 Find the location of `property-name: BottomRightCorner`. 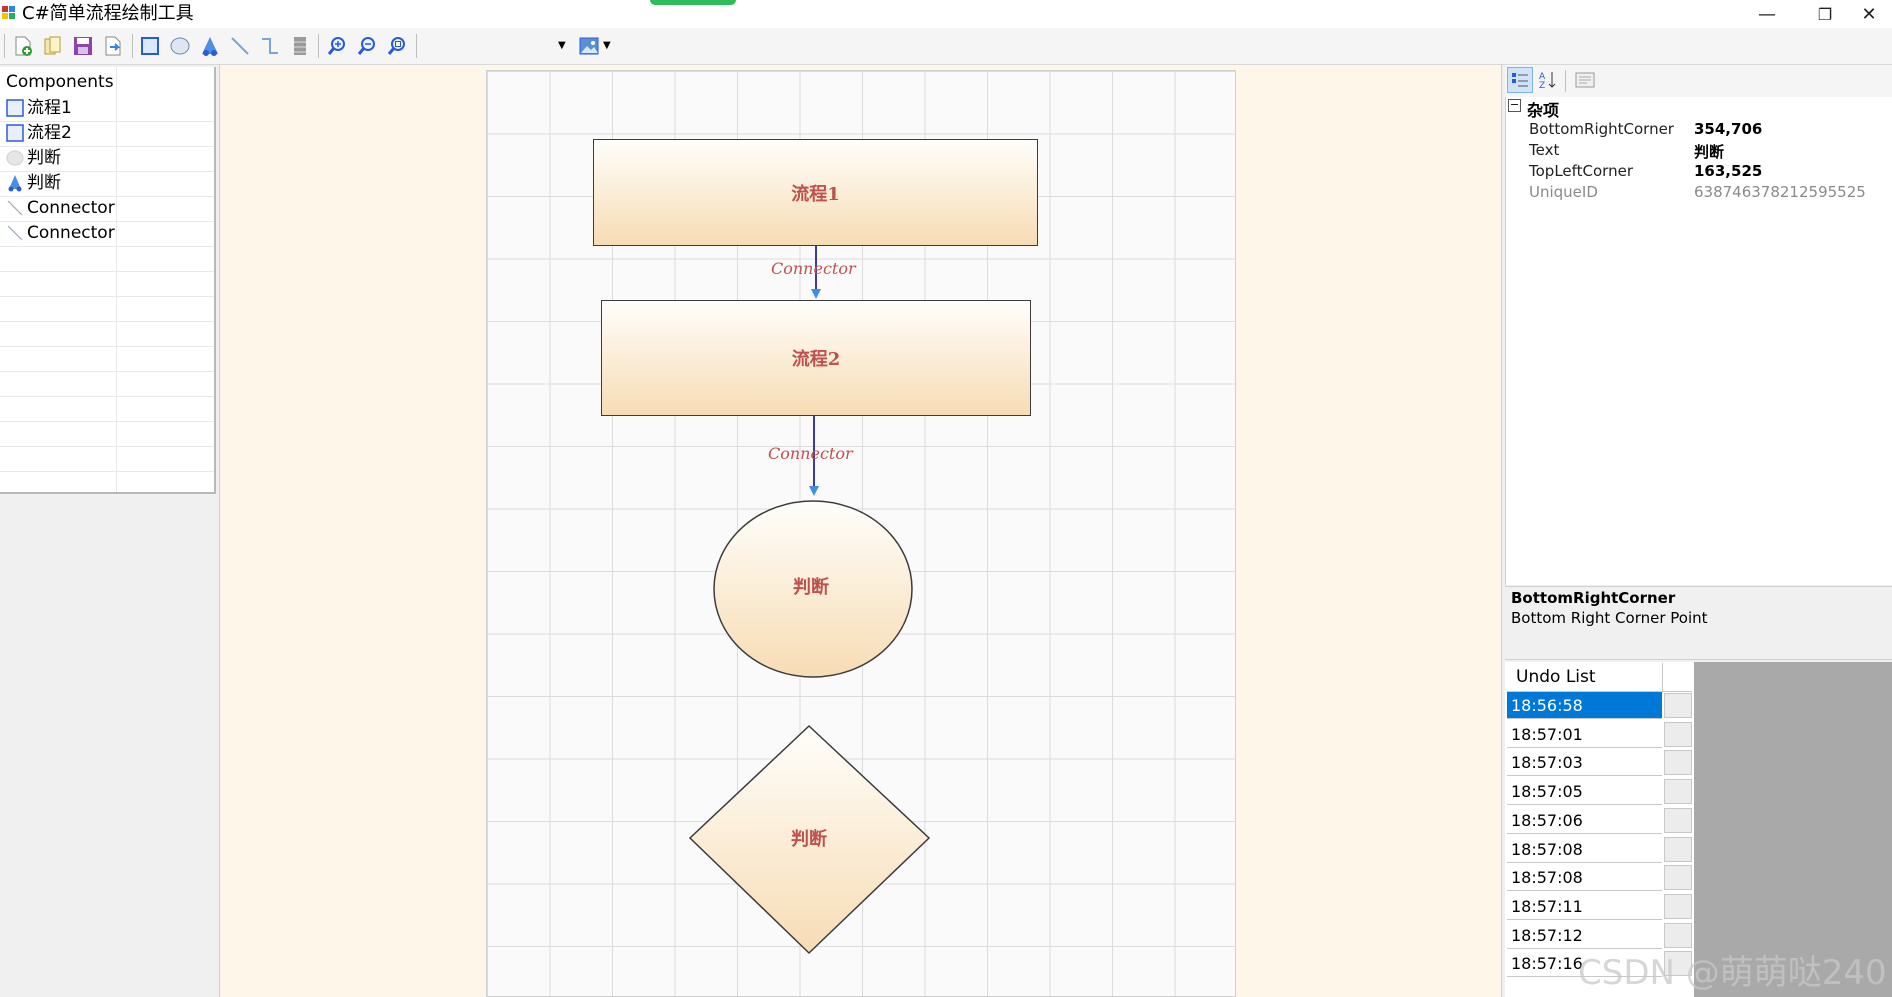

property-name: BottomRightCorner is located at coordinates (1601, 129).